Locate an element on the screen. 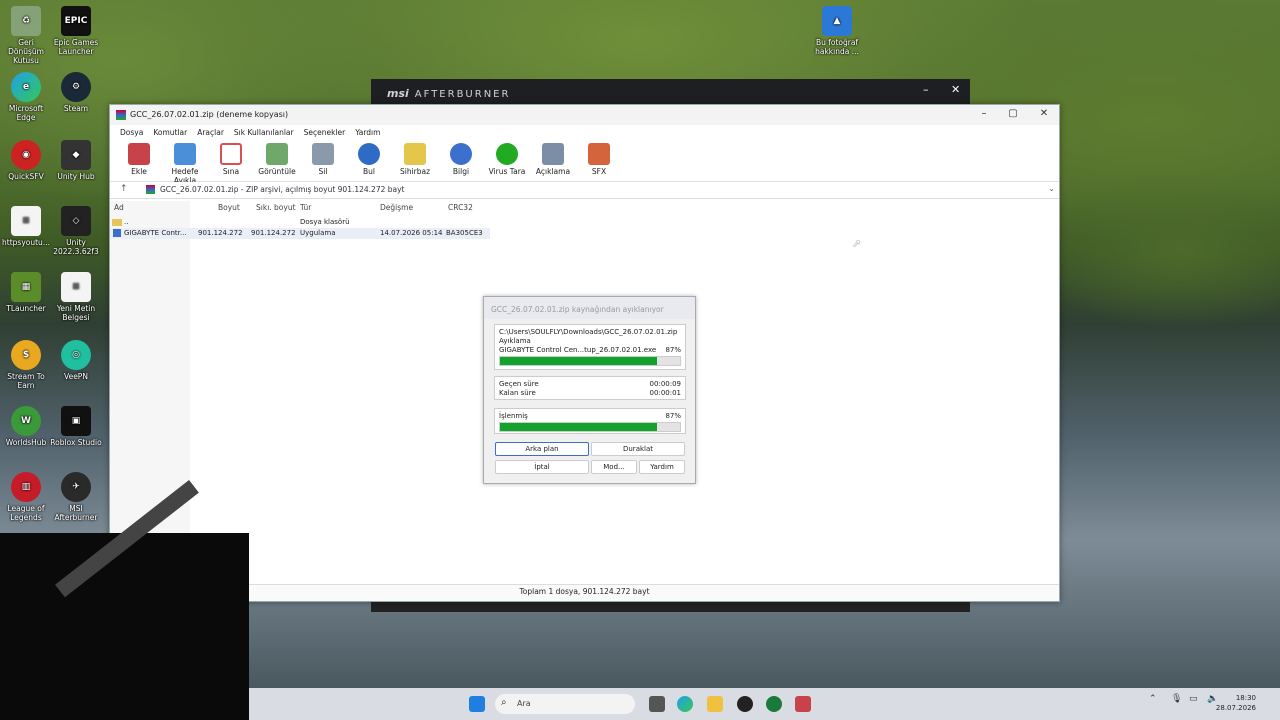  column-size: Boyut is located at coordinates (229, 207).